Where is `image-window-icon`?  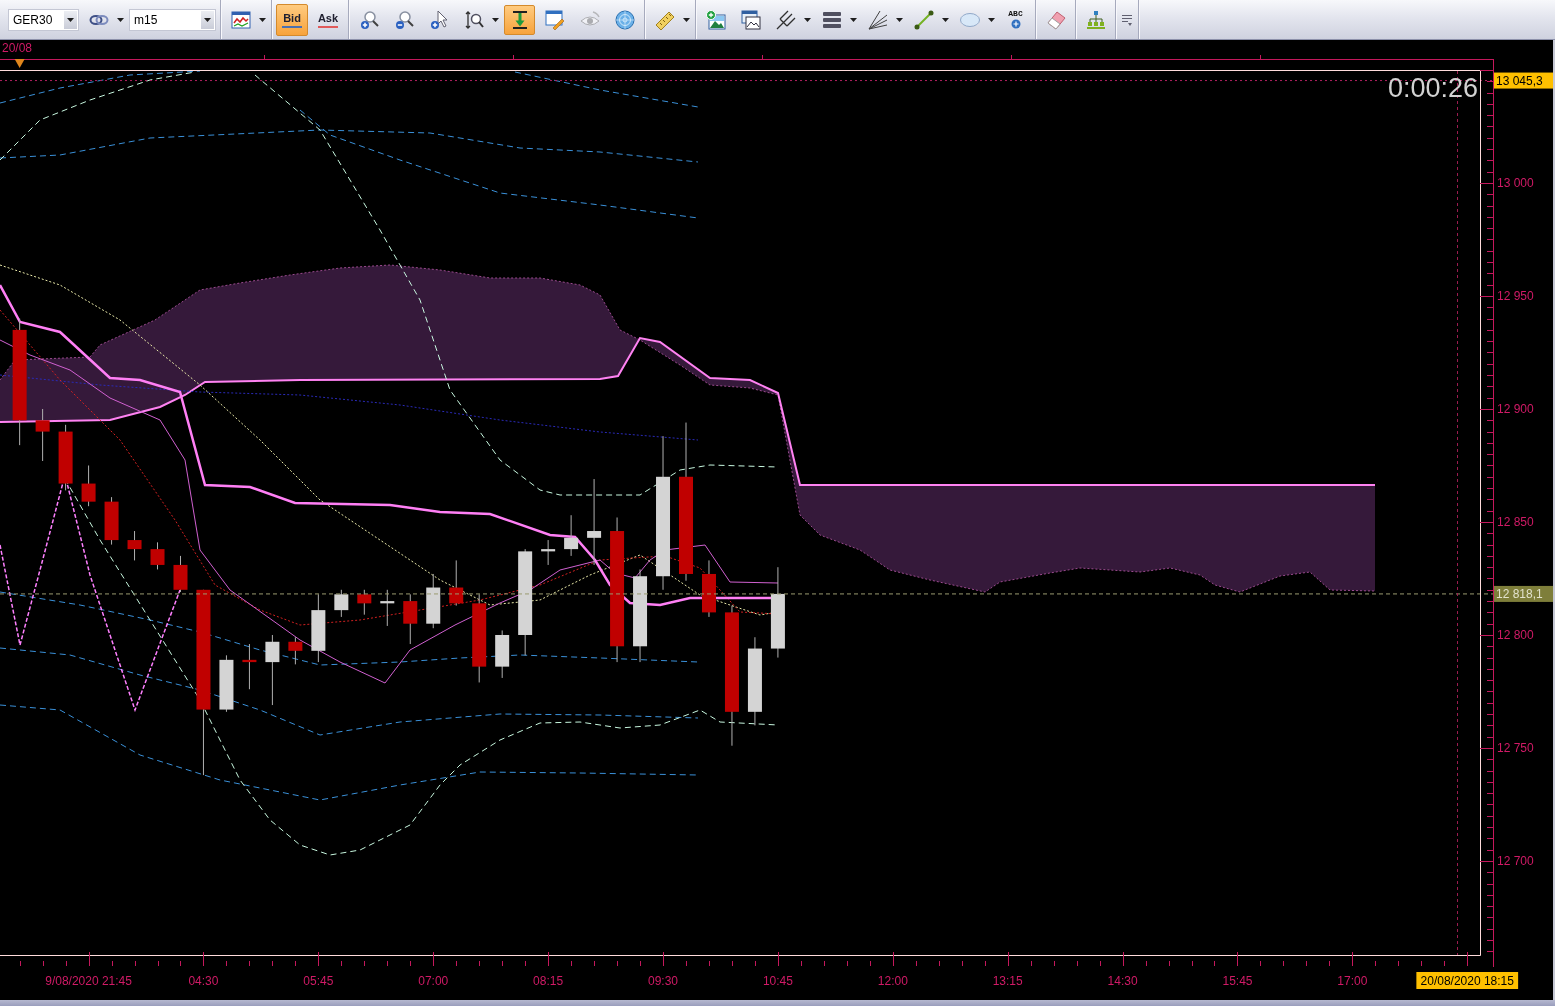 image-window-icon is located at coordinates (750, 19).